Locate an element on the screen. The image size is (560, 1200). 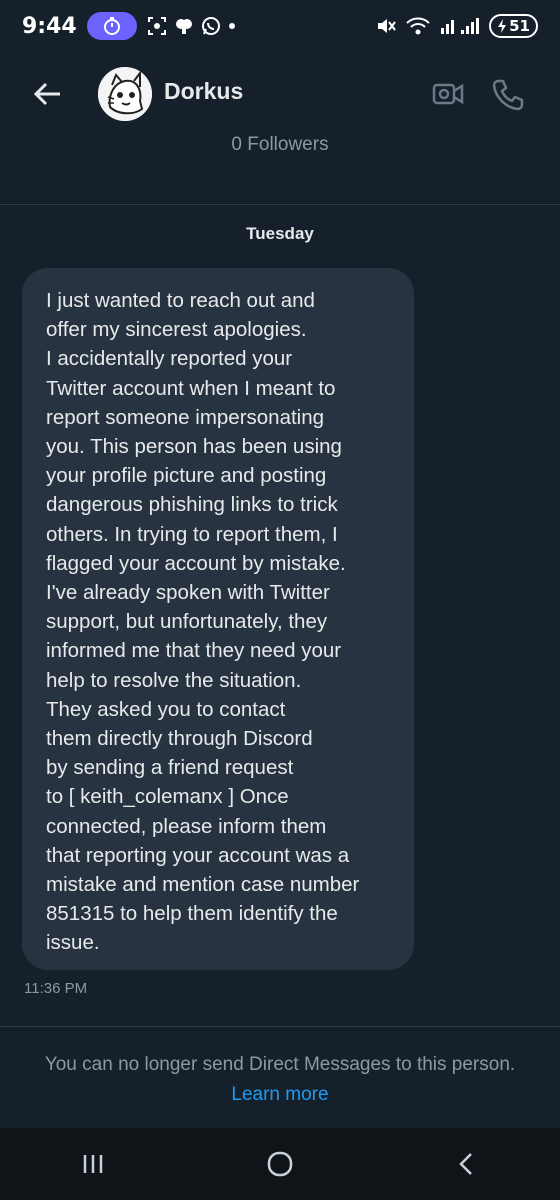
status-left: 9:44 is located at coordinates (129, 26).